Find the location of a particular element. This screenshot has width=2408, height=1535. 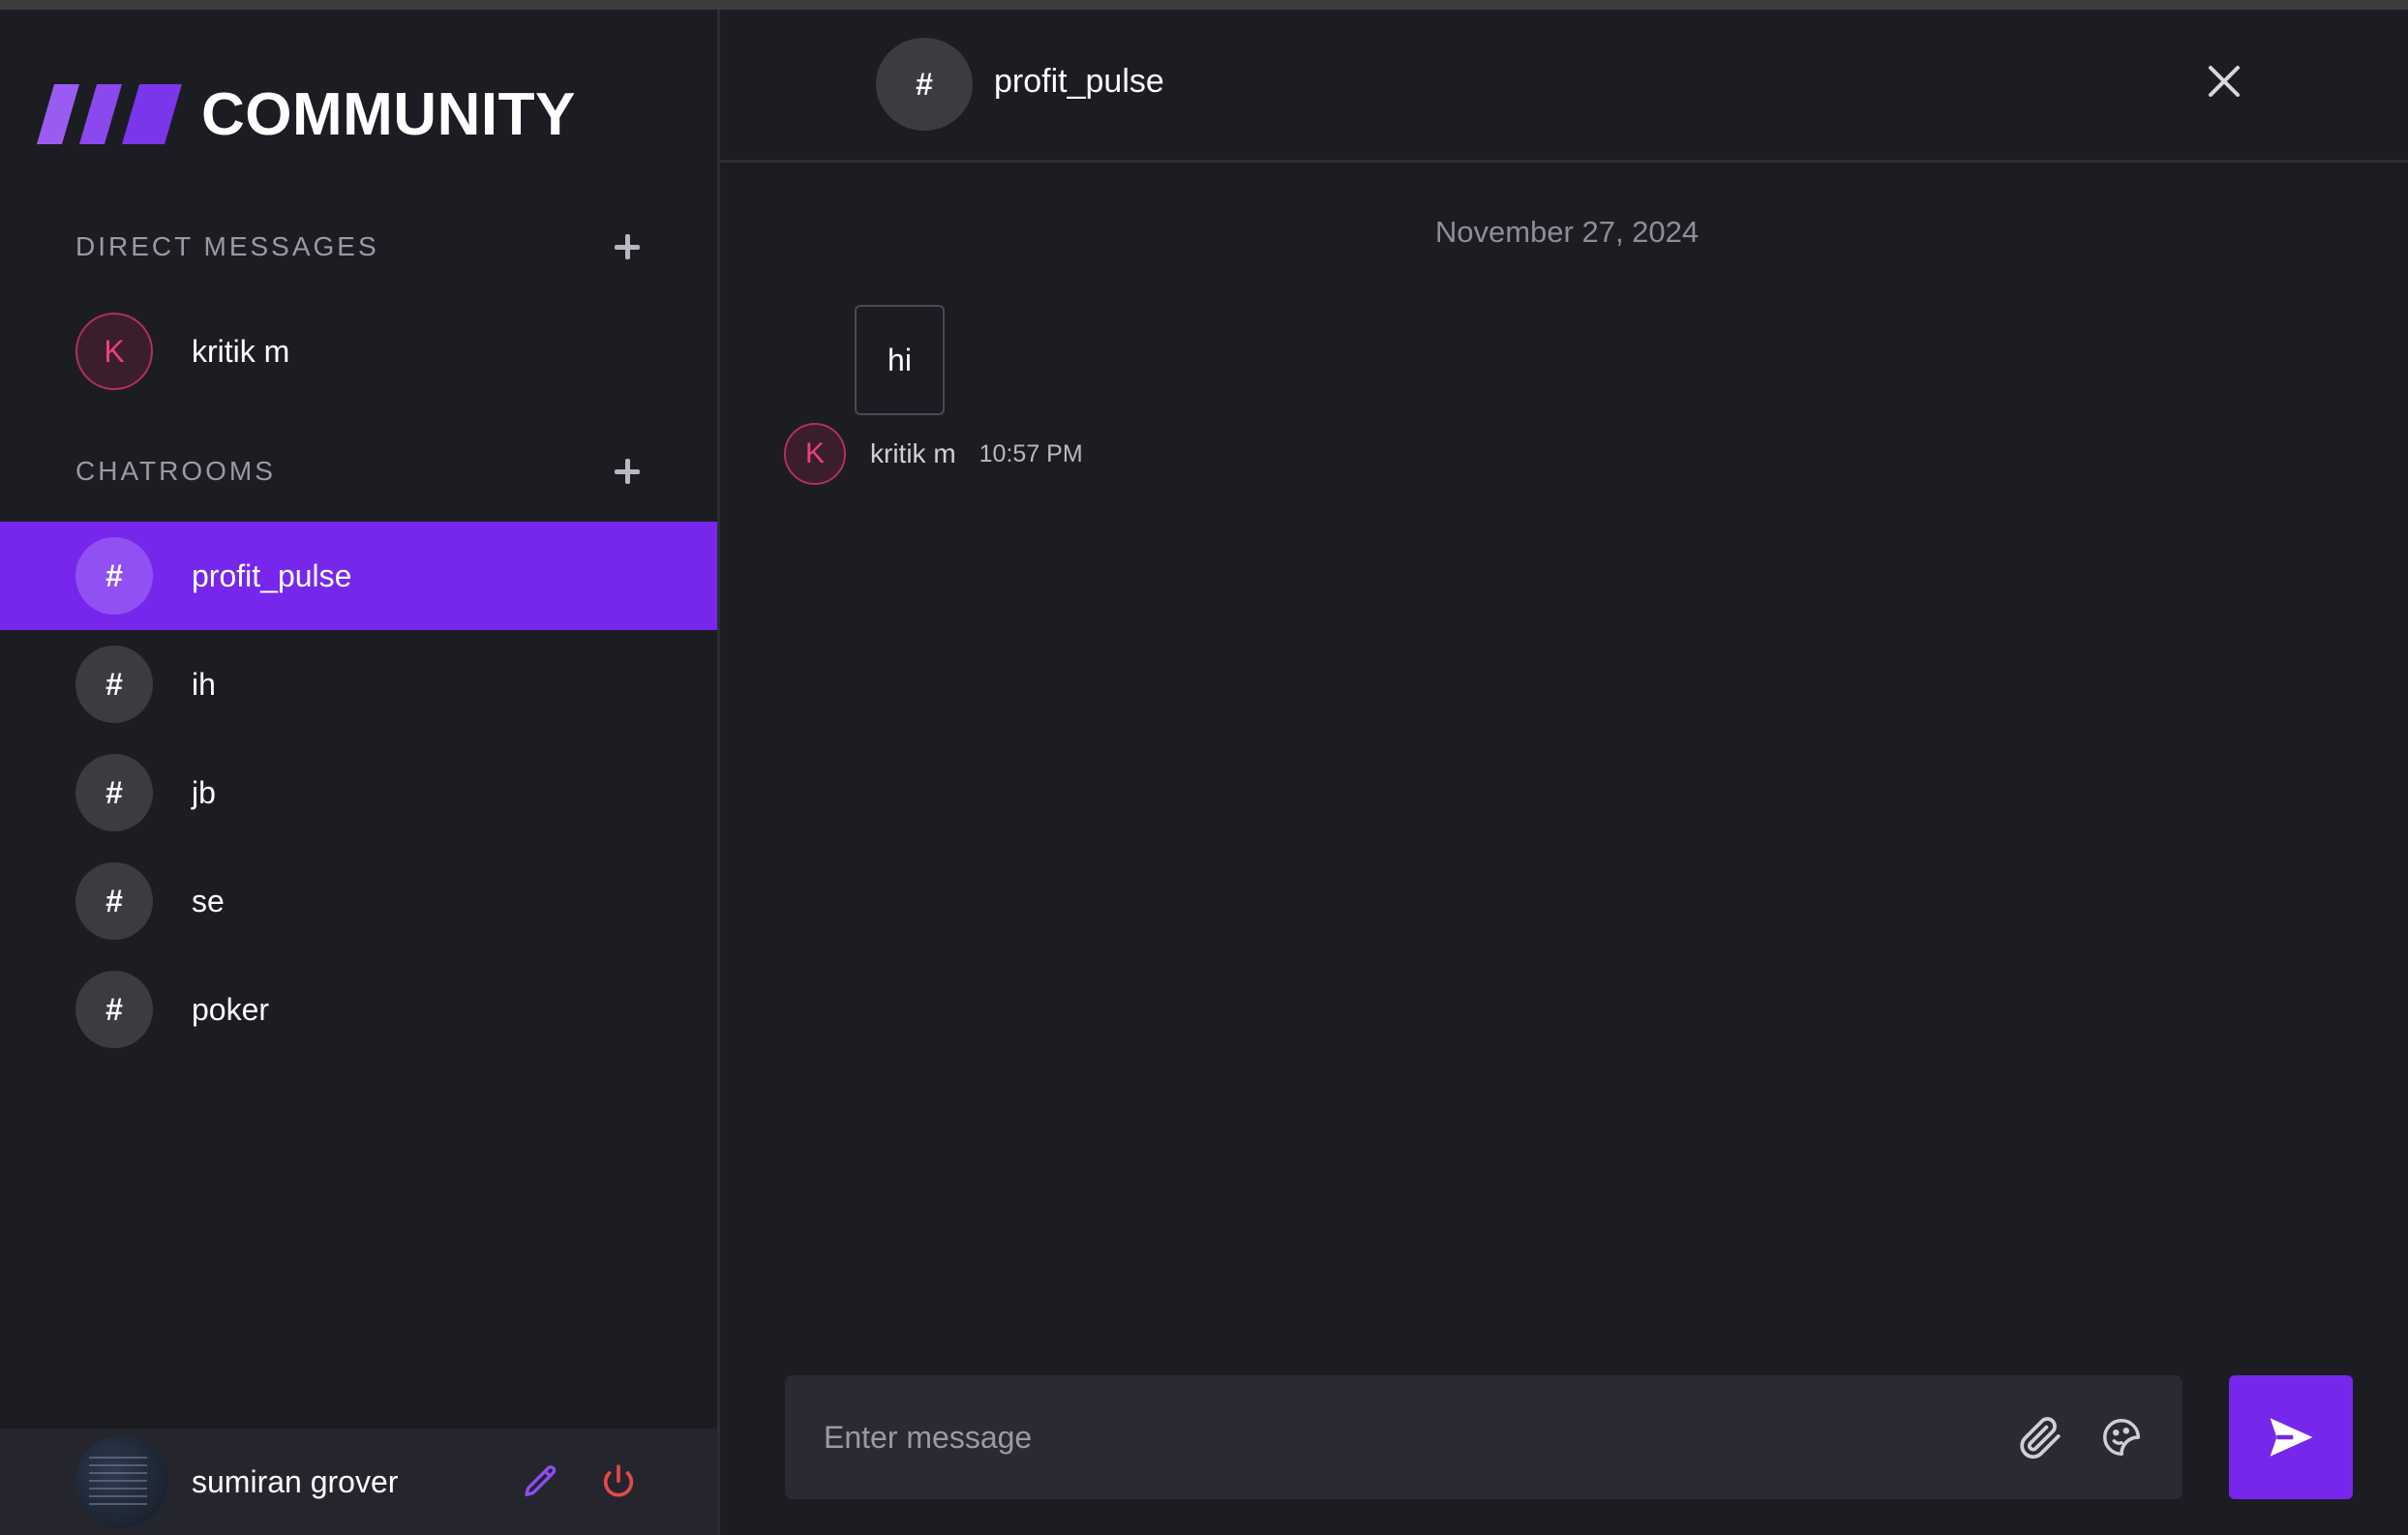

chat-header: # profit_pulse is located at coordinates (1564, 86).